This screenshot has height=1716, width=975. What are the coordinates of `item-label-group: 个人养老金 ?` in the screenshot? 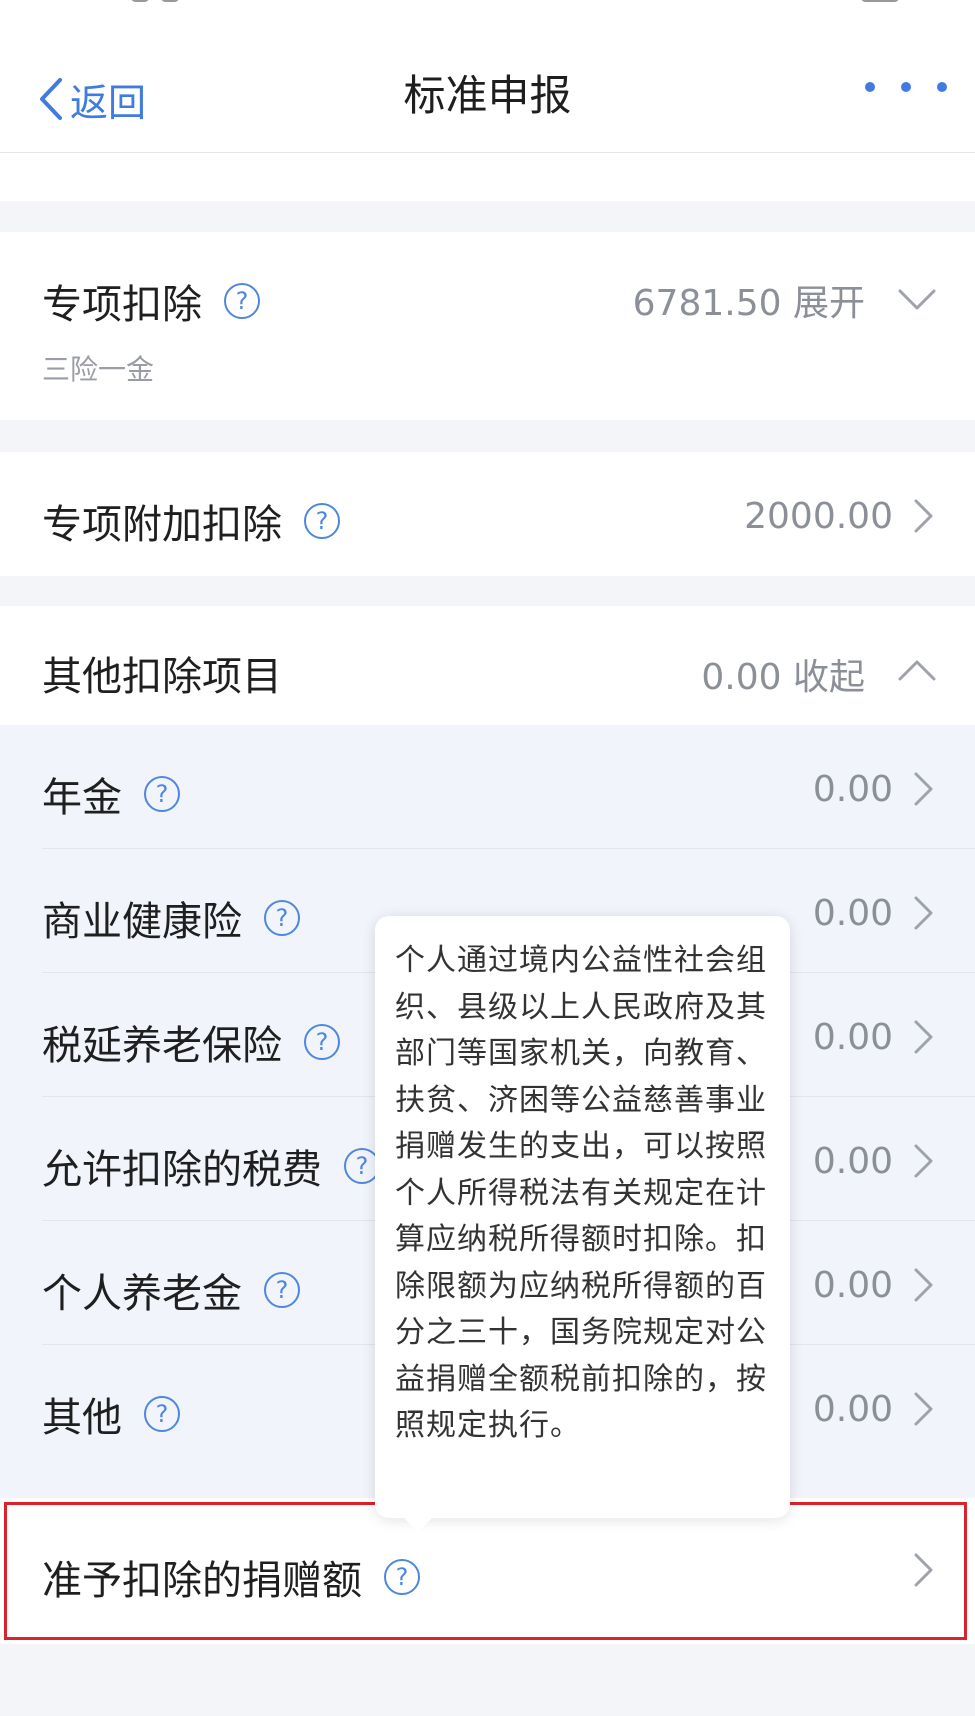 It's located at (171, 1290).